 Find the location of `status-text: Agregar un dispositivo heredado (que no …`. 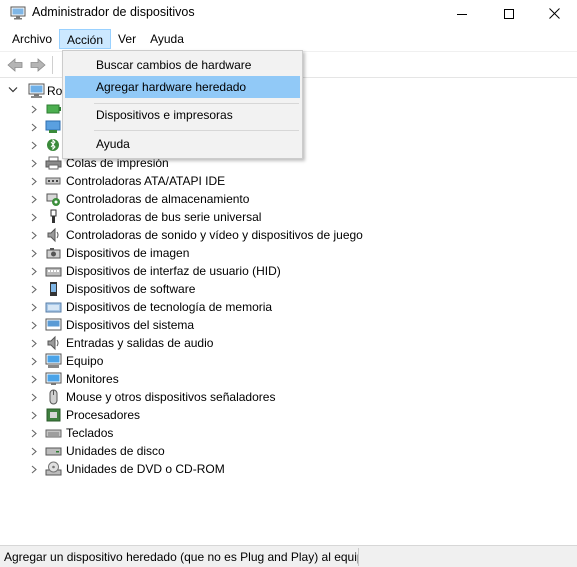

status-text: Agregar un dispositivo heredado (que no … is located at coordinates (181, 557).